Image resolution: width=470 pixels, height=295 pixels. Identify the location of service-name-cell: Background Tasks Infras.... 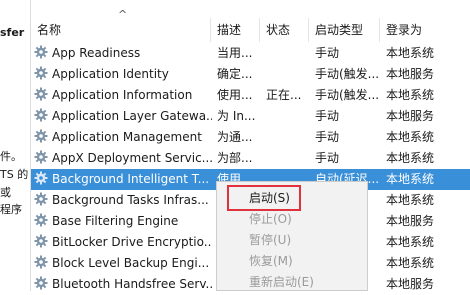
(123, 200).